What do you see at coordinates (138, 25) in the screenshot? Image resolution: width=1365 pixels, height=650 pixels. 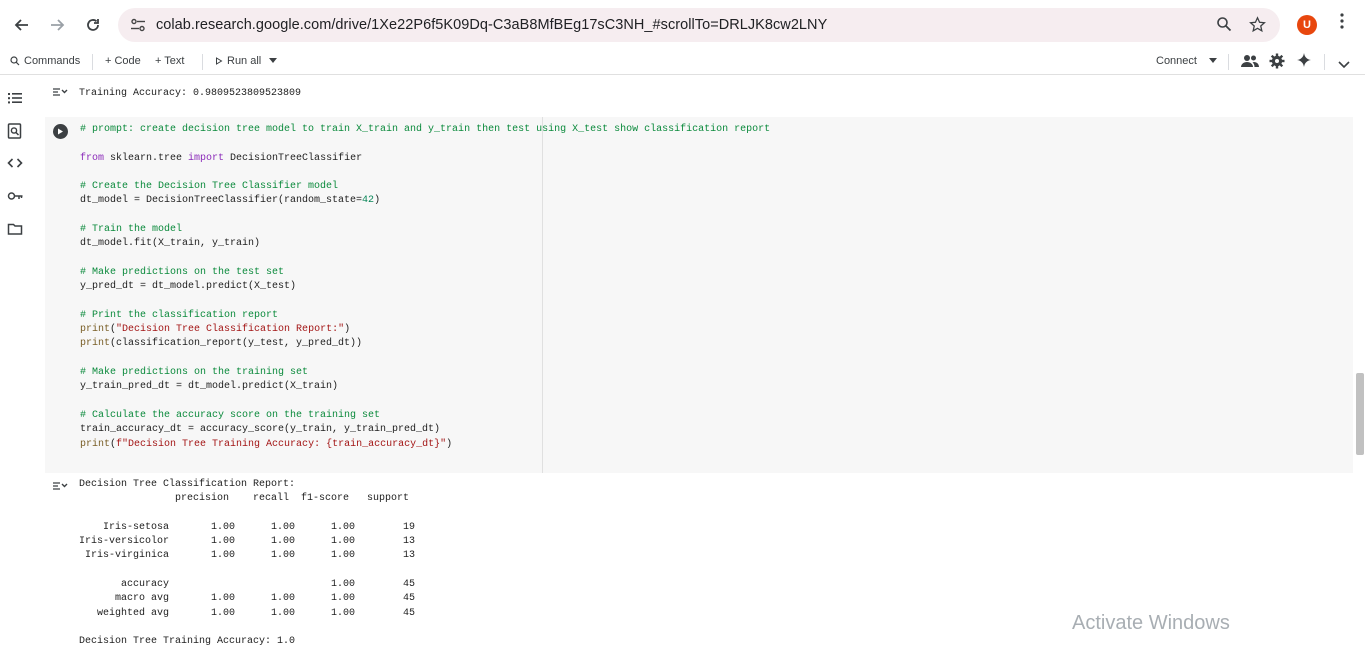 I see `site-settings-icon` at bounding box center [138, 25].